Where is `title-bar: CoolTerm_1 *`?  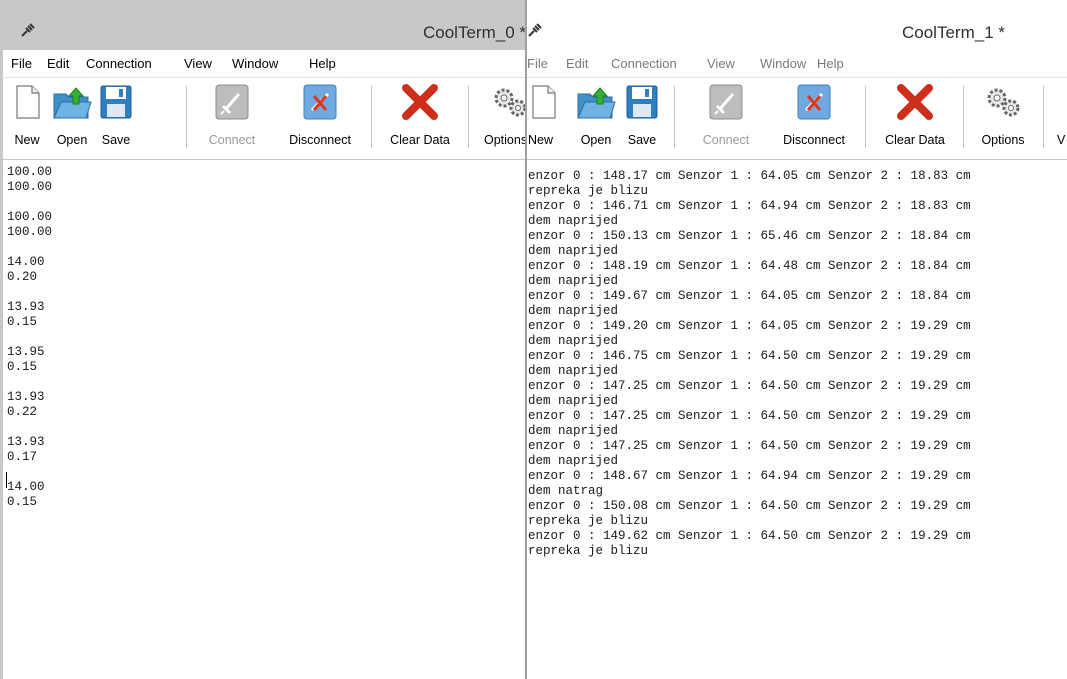
title-bar: CoolTerm_1 * is located at coordinates (797, 25).